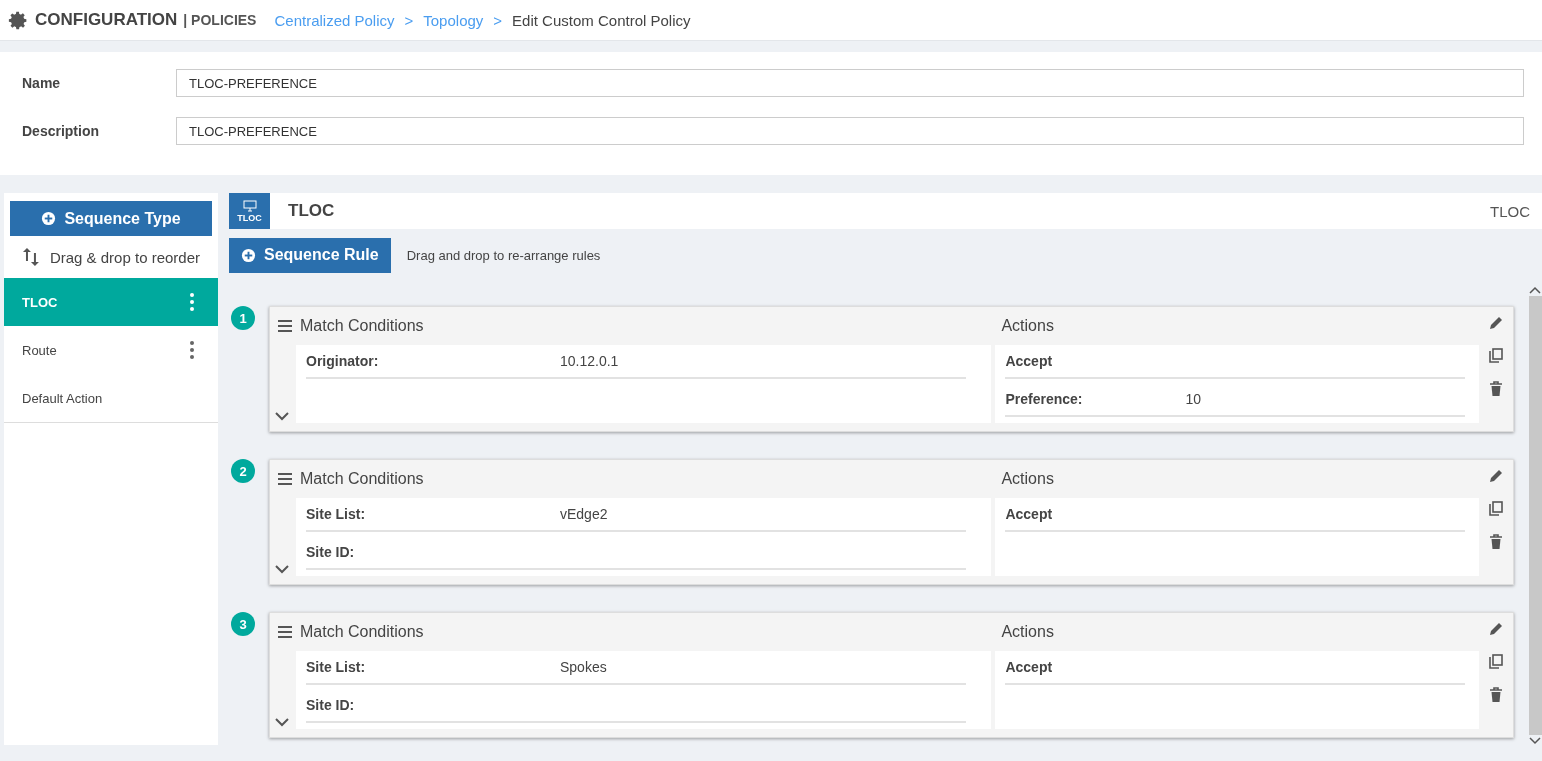  I want to click on condition-value: 10.12.0.1, so click(589, 361).